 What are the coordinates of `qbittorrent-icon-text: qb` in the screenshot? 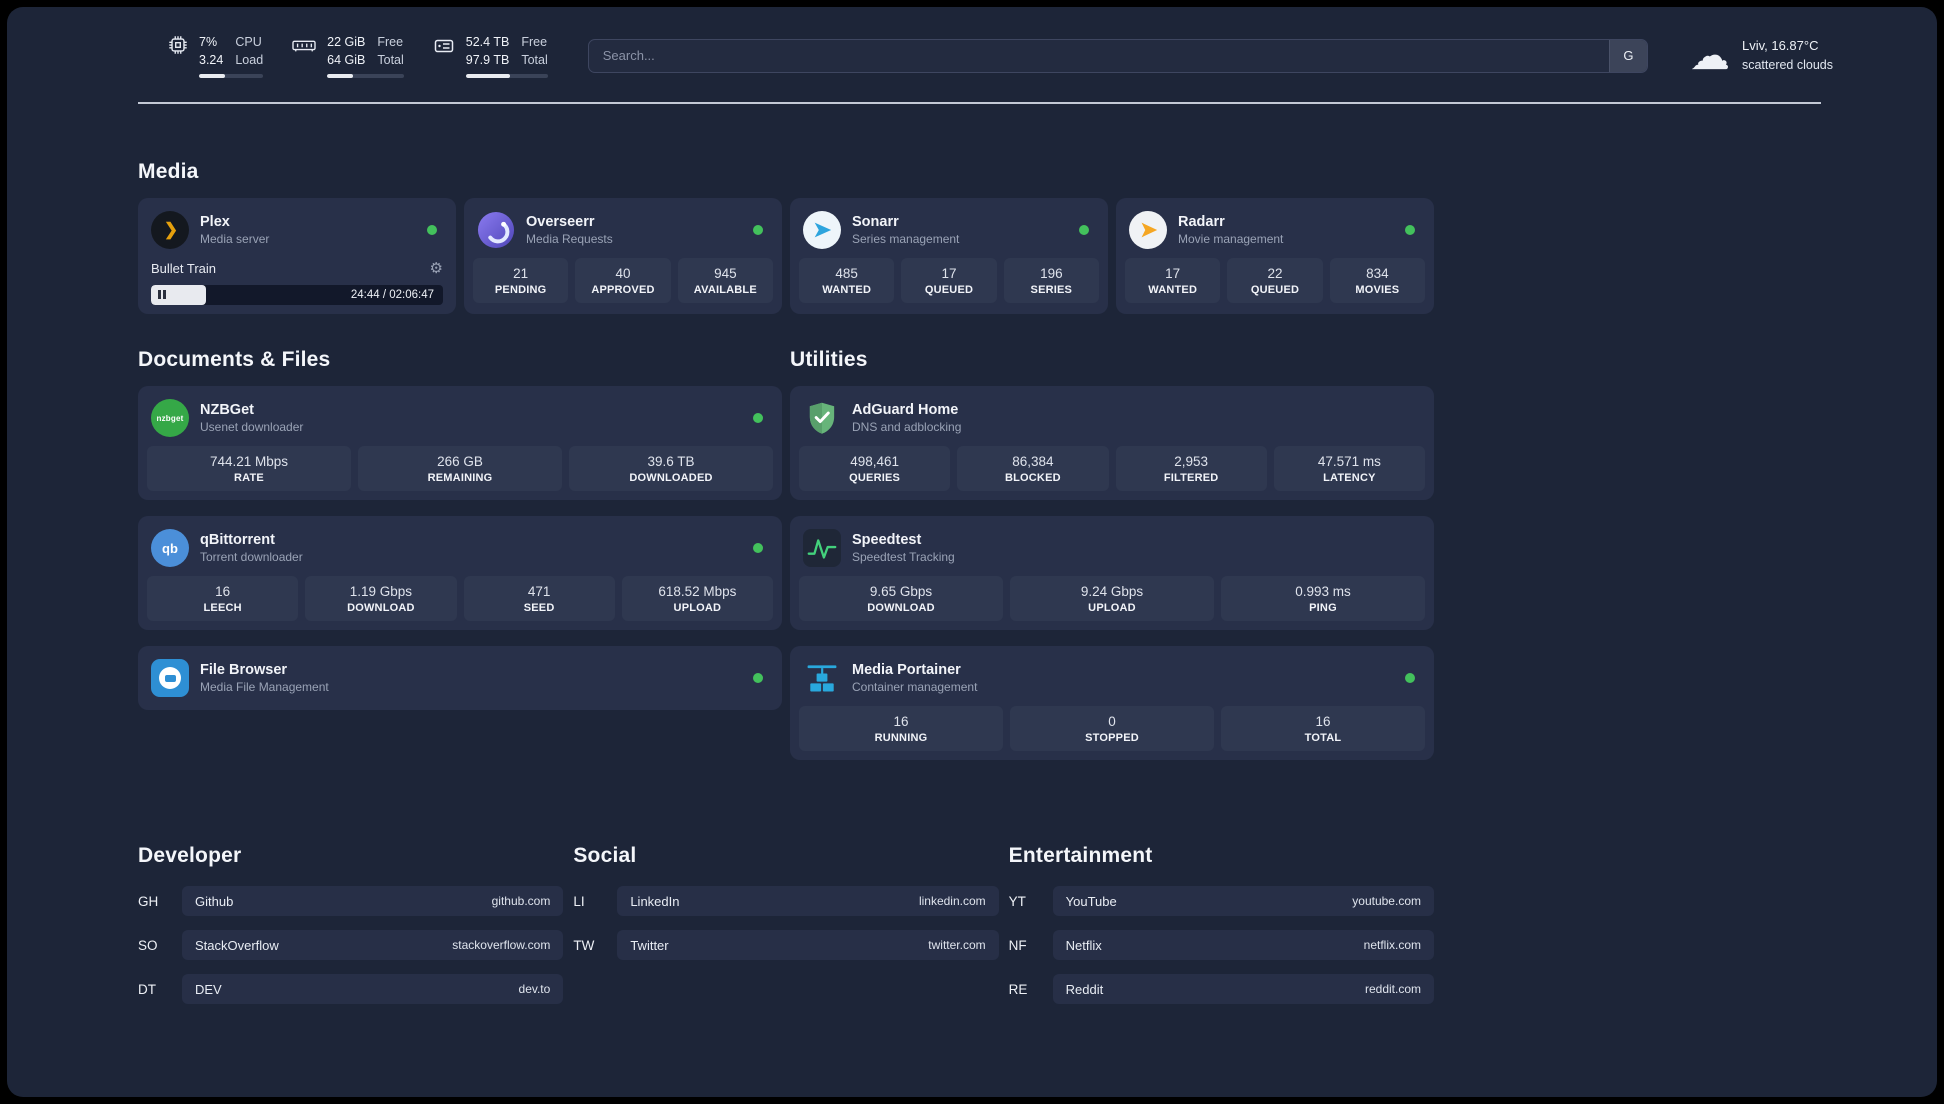 It's located at (170, 548).